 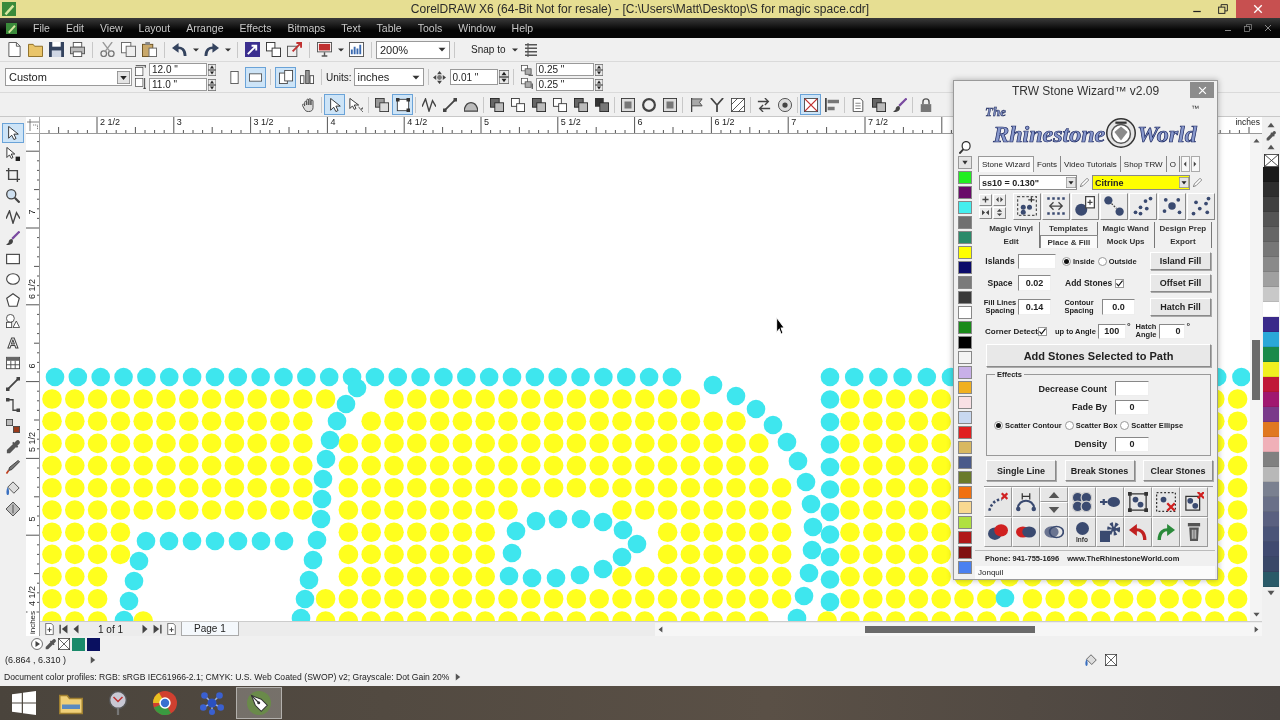 What do you see at coordinates (1098, 355) in the screenshot?
I see `add-to-path-button: Add Stones Selected to Path` at bounding box center [1098, 355].